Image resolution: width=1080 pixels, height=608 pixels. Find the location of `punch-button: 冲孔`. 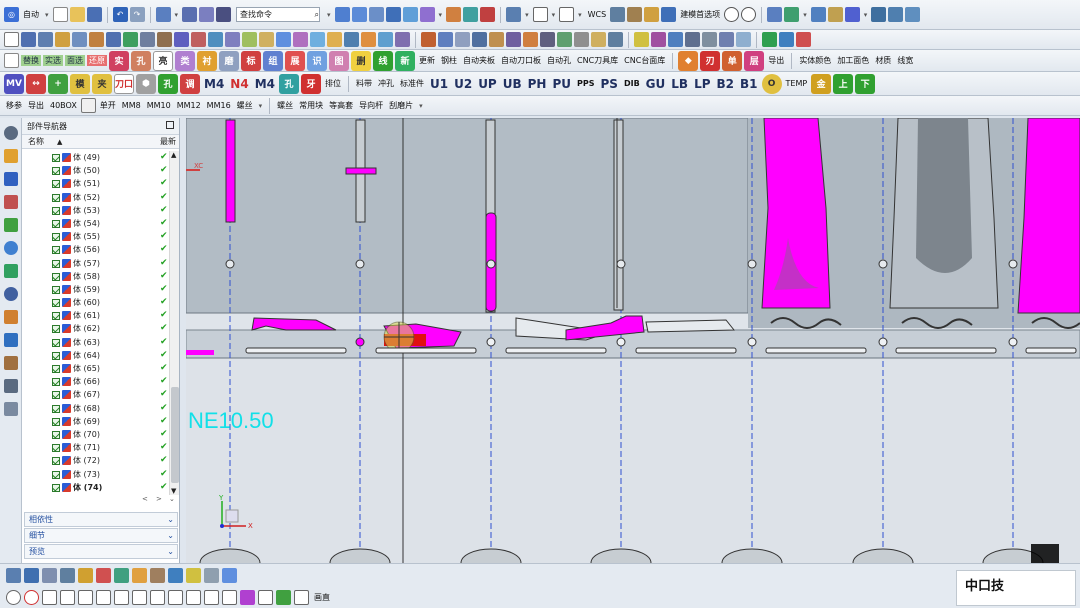

punch-button: 冲孔 is located at coordinates (386, 83).